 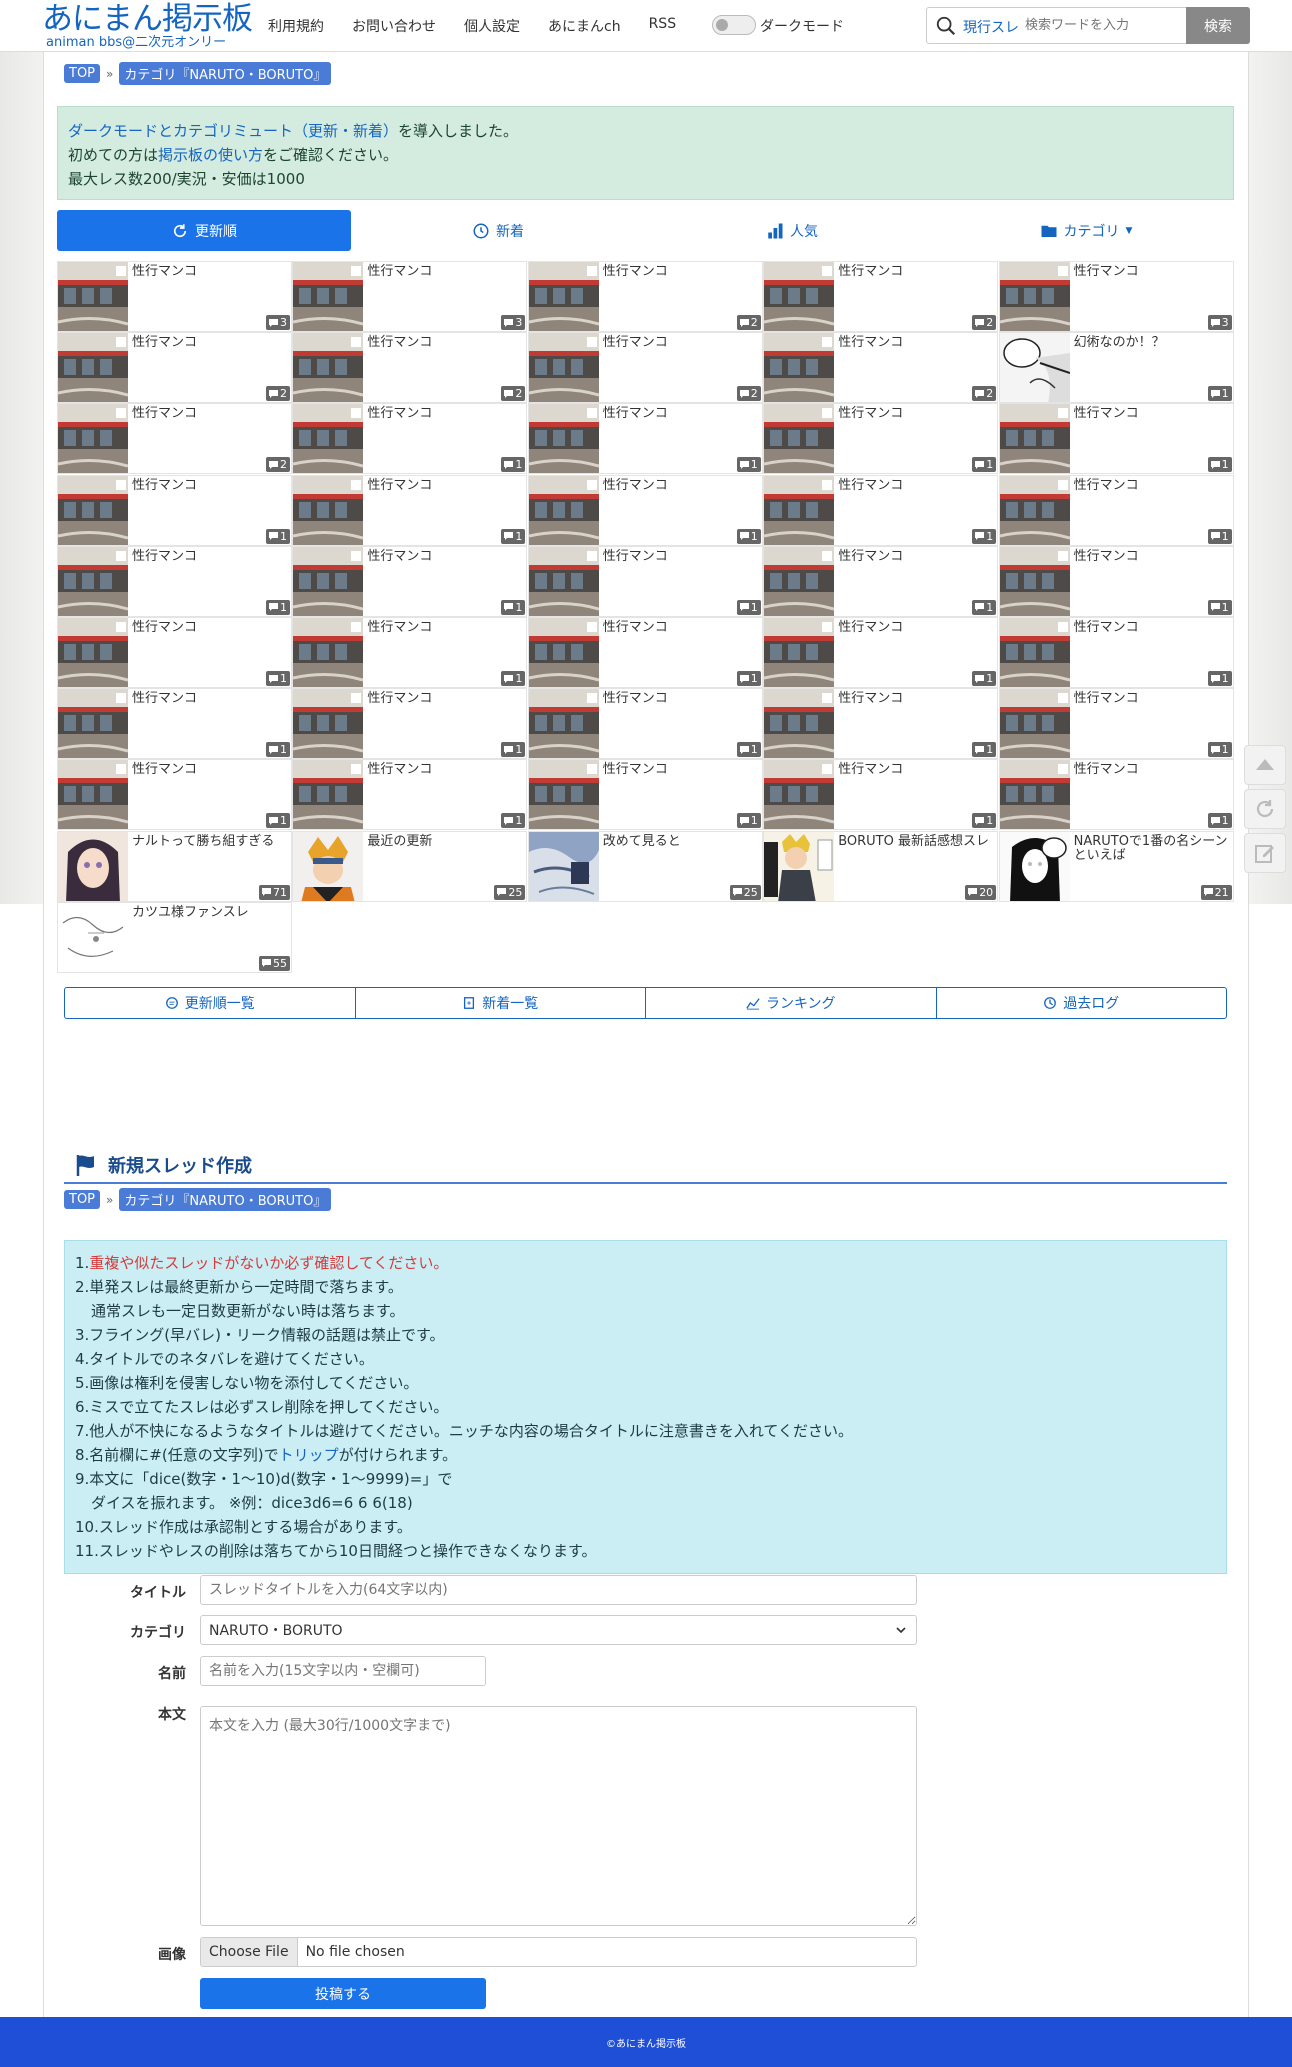 What do you see at coordinates (394, 26) in the screenshot?
I see `nav-contact-link: お問い合わせ` at bounding box center [394, 26].